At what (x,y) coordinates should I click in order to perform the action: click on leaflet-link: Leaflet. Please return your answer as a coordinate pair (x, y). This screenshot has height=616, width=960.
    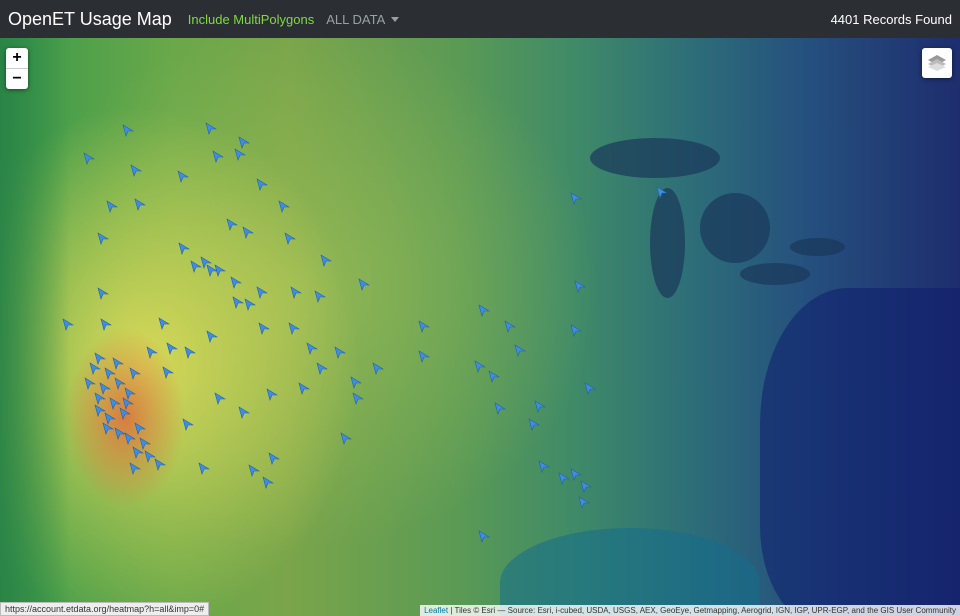
    Looking at the image, I should click on (436, 610).